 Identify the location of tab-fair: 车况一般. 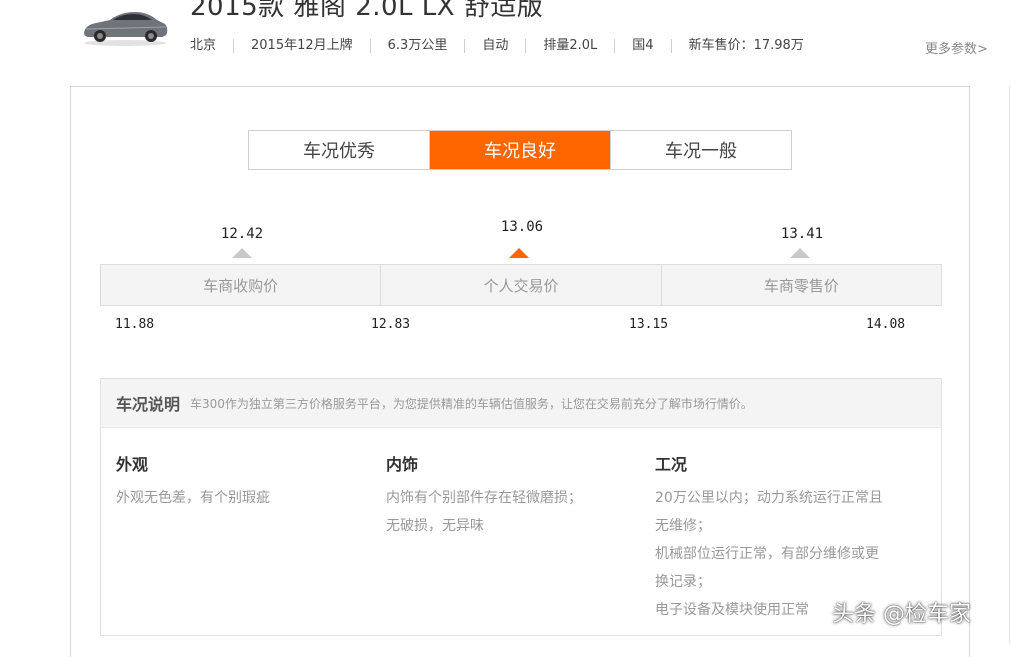
(700, 150).